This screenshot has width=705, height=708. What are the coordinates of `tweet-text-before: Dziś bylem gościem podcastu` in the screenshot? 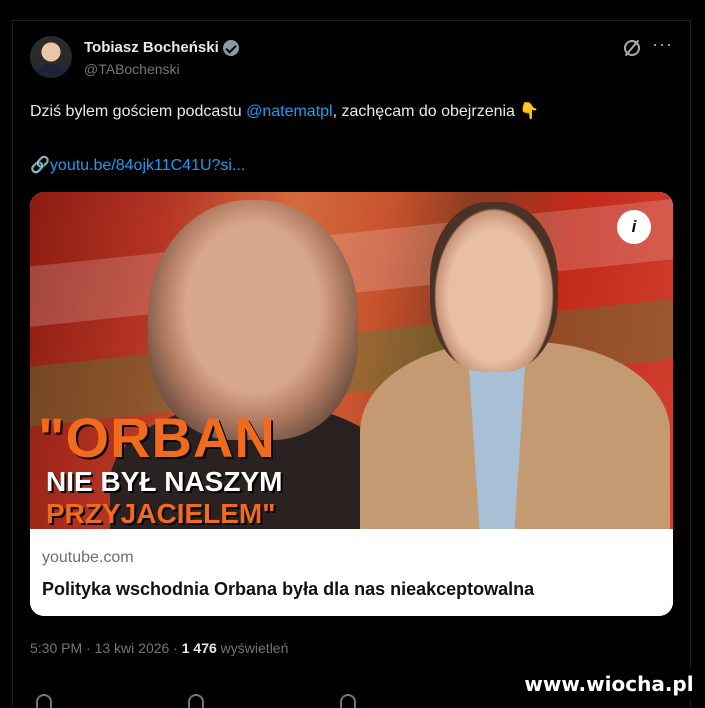 It's located at (138, 111).